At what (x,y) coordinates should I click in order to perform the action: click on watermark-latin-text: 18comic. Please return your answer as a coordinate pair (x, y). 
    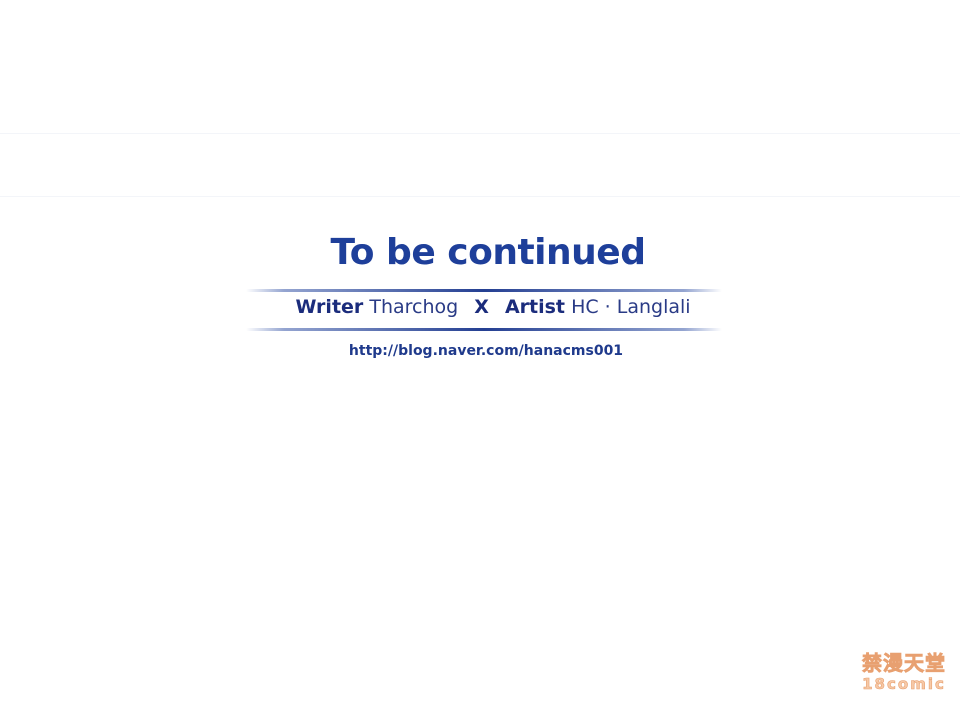
    Looking at the image, I should click on (904, 684).